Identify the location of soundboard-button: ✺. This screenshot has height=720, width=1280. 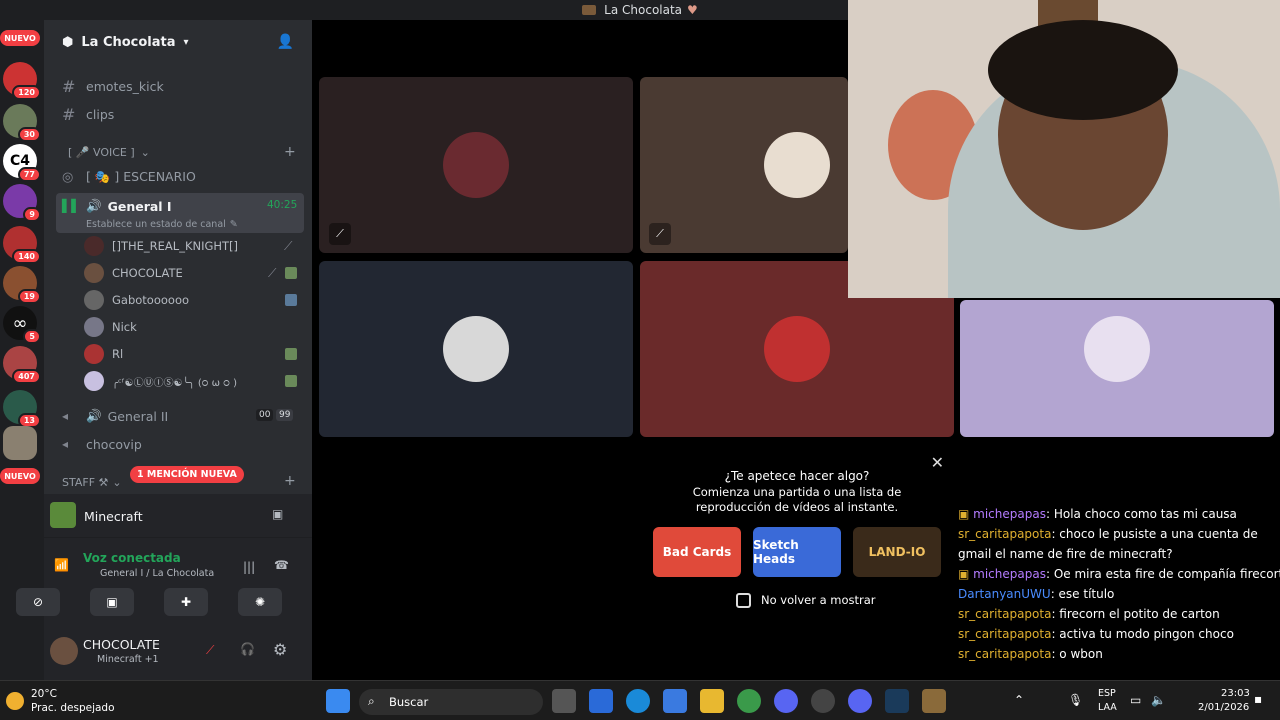
(260, 602).